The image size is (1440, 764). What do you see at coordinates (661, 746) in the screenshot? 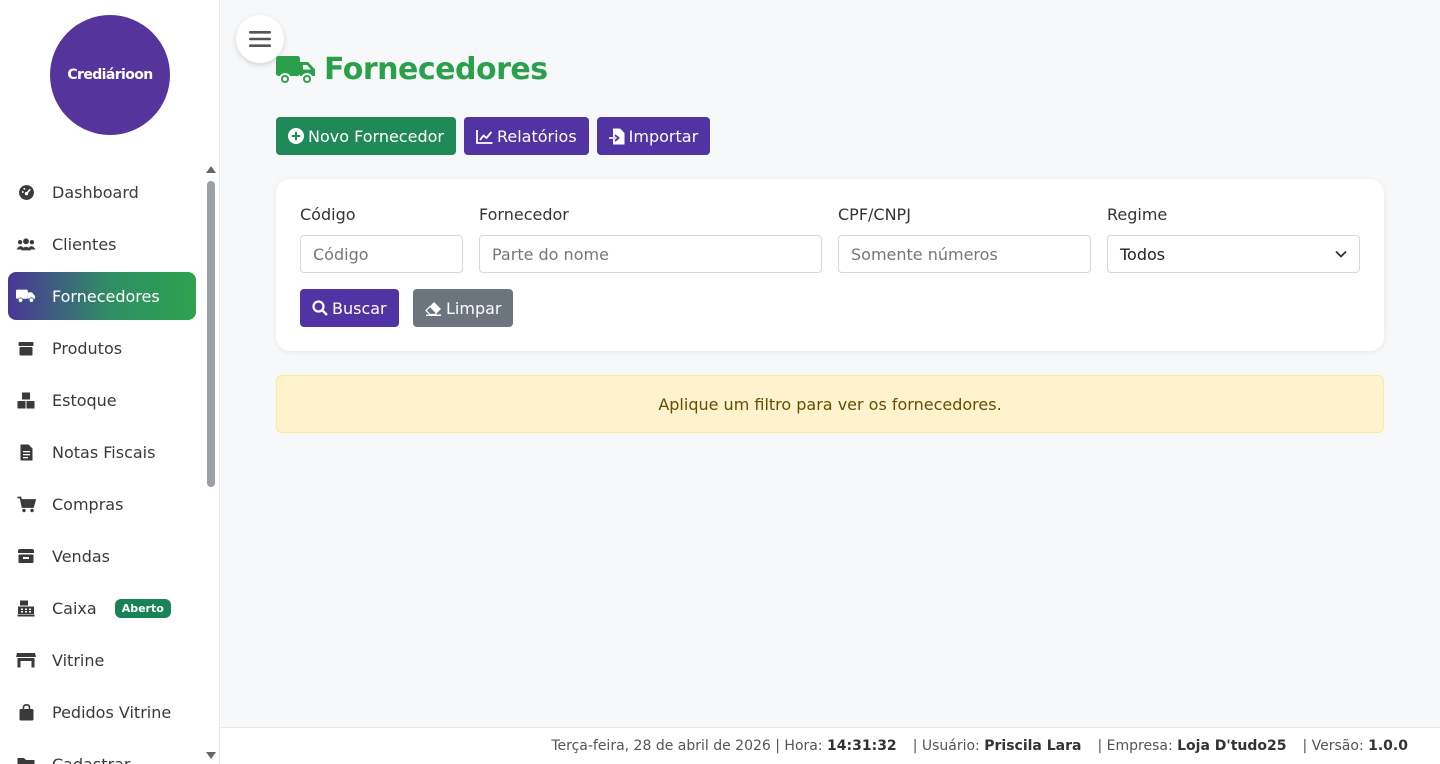
I see `footer-date-text: Terça-feira, 28 de abril de 2026` at bounding box center [661, 746].